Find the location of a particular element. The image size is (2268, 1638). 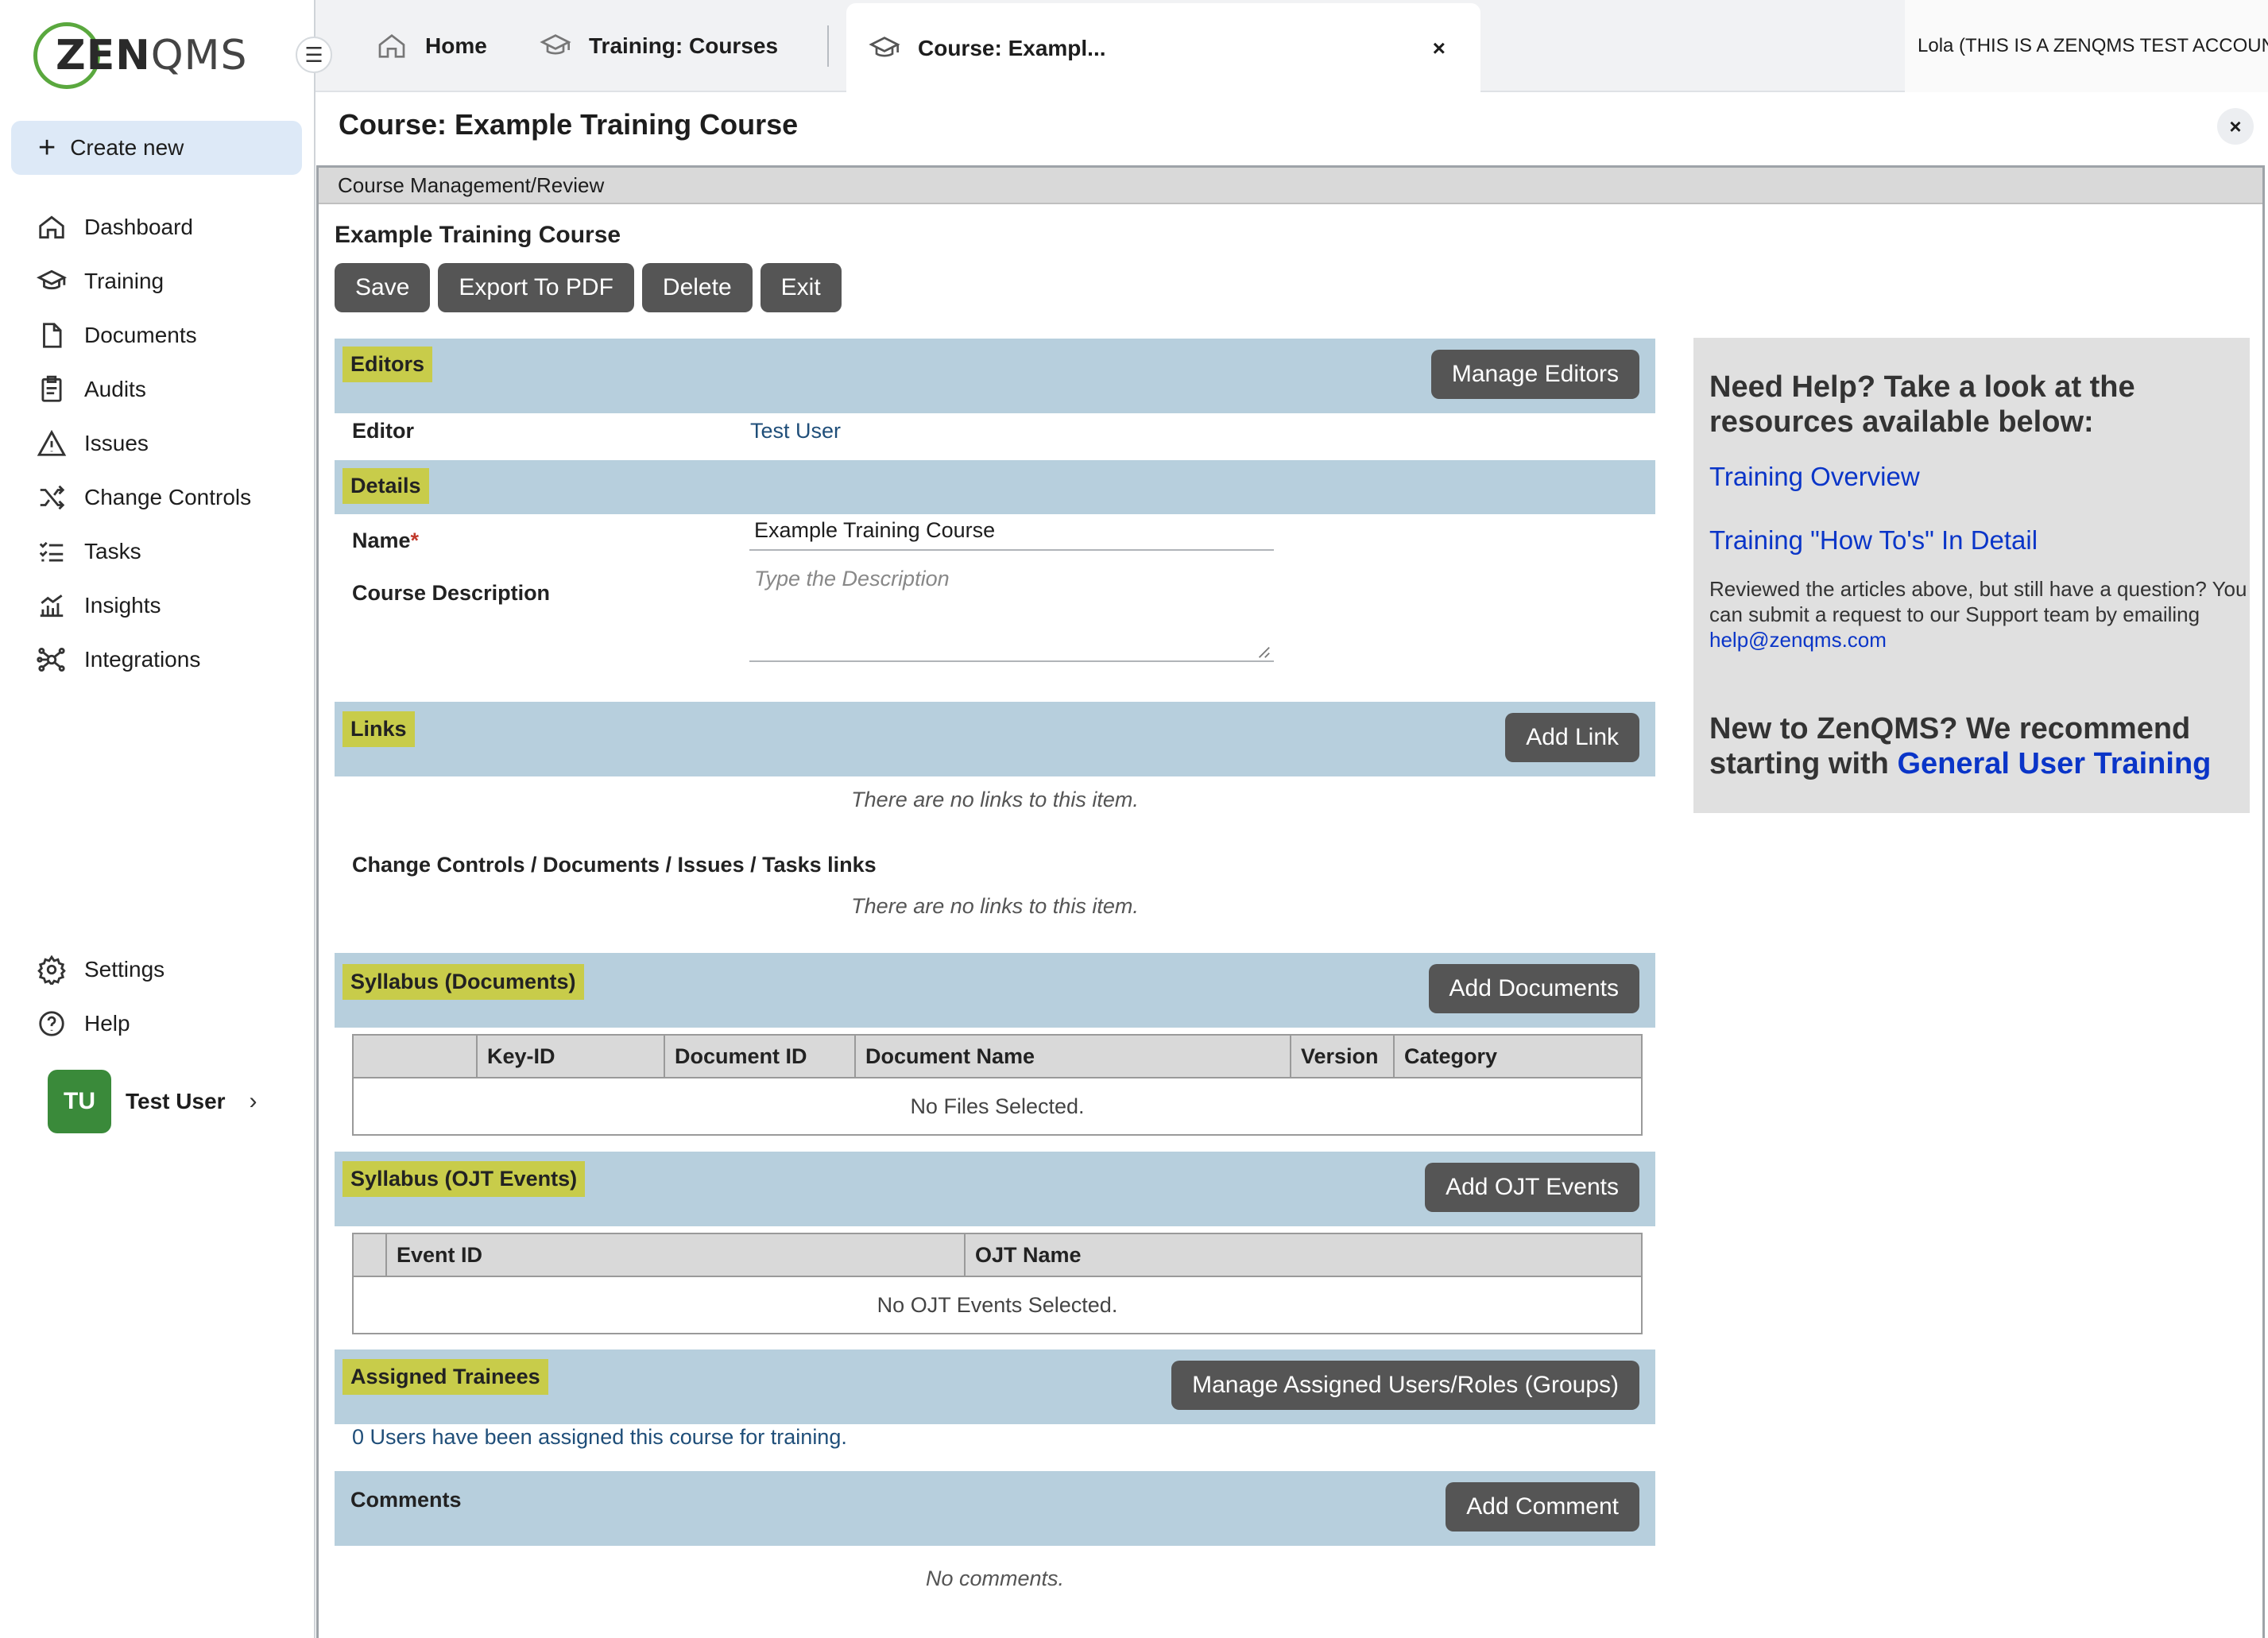

sidebar-item-tasks: Tasks is located at coordinates (157, 552).